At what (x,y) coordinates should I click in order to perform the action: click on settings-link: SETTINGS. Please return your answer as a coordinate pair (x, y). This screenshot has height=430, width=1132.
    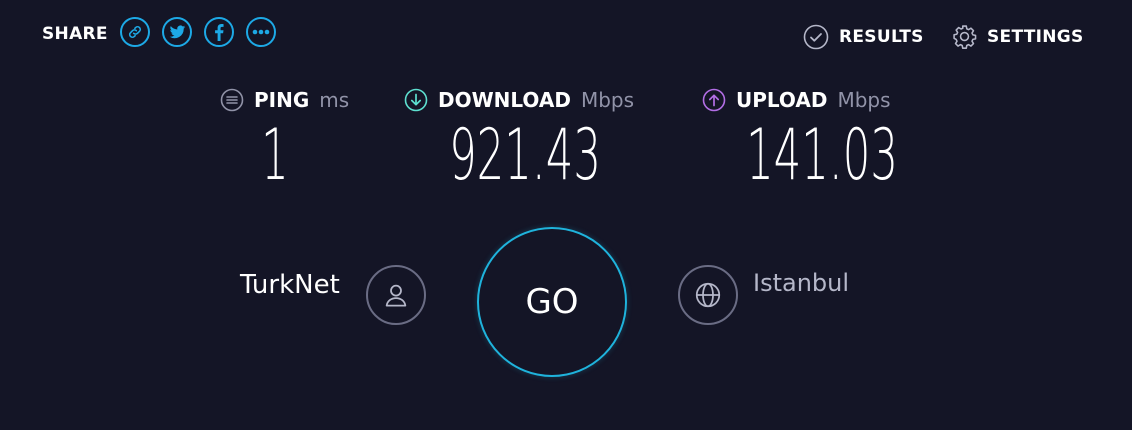
    Looking at the image, I should click on (1018, 36).